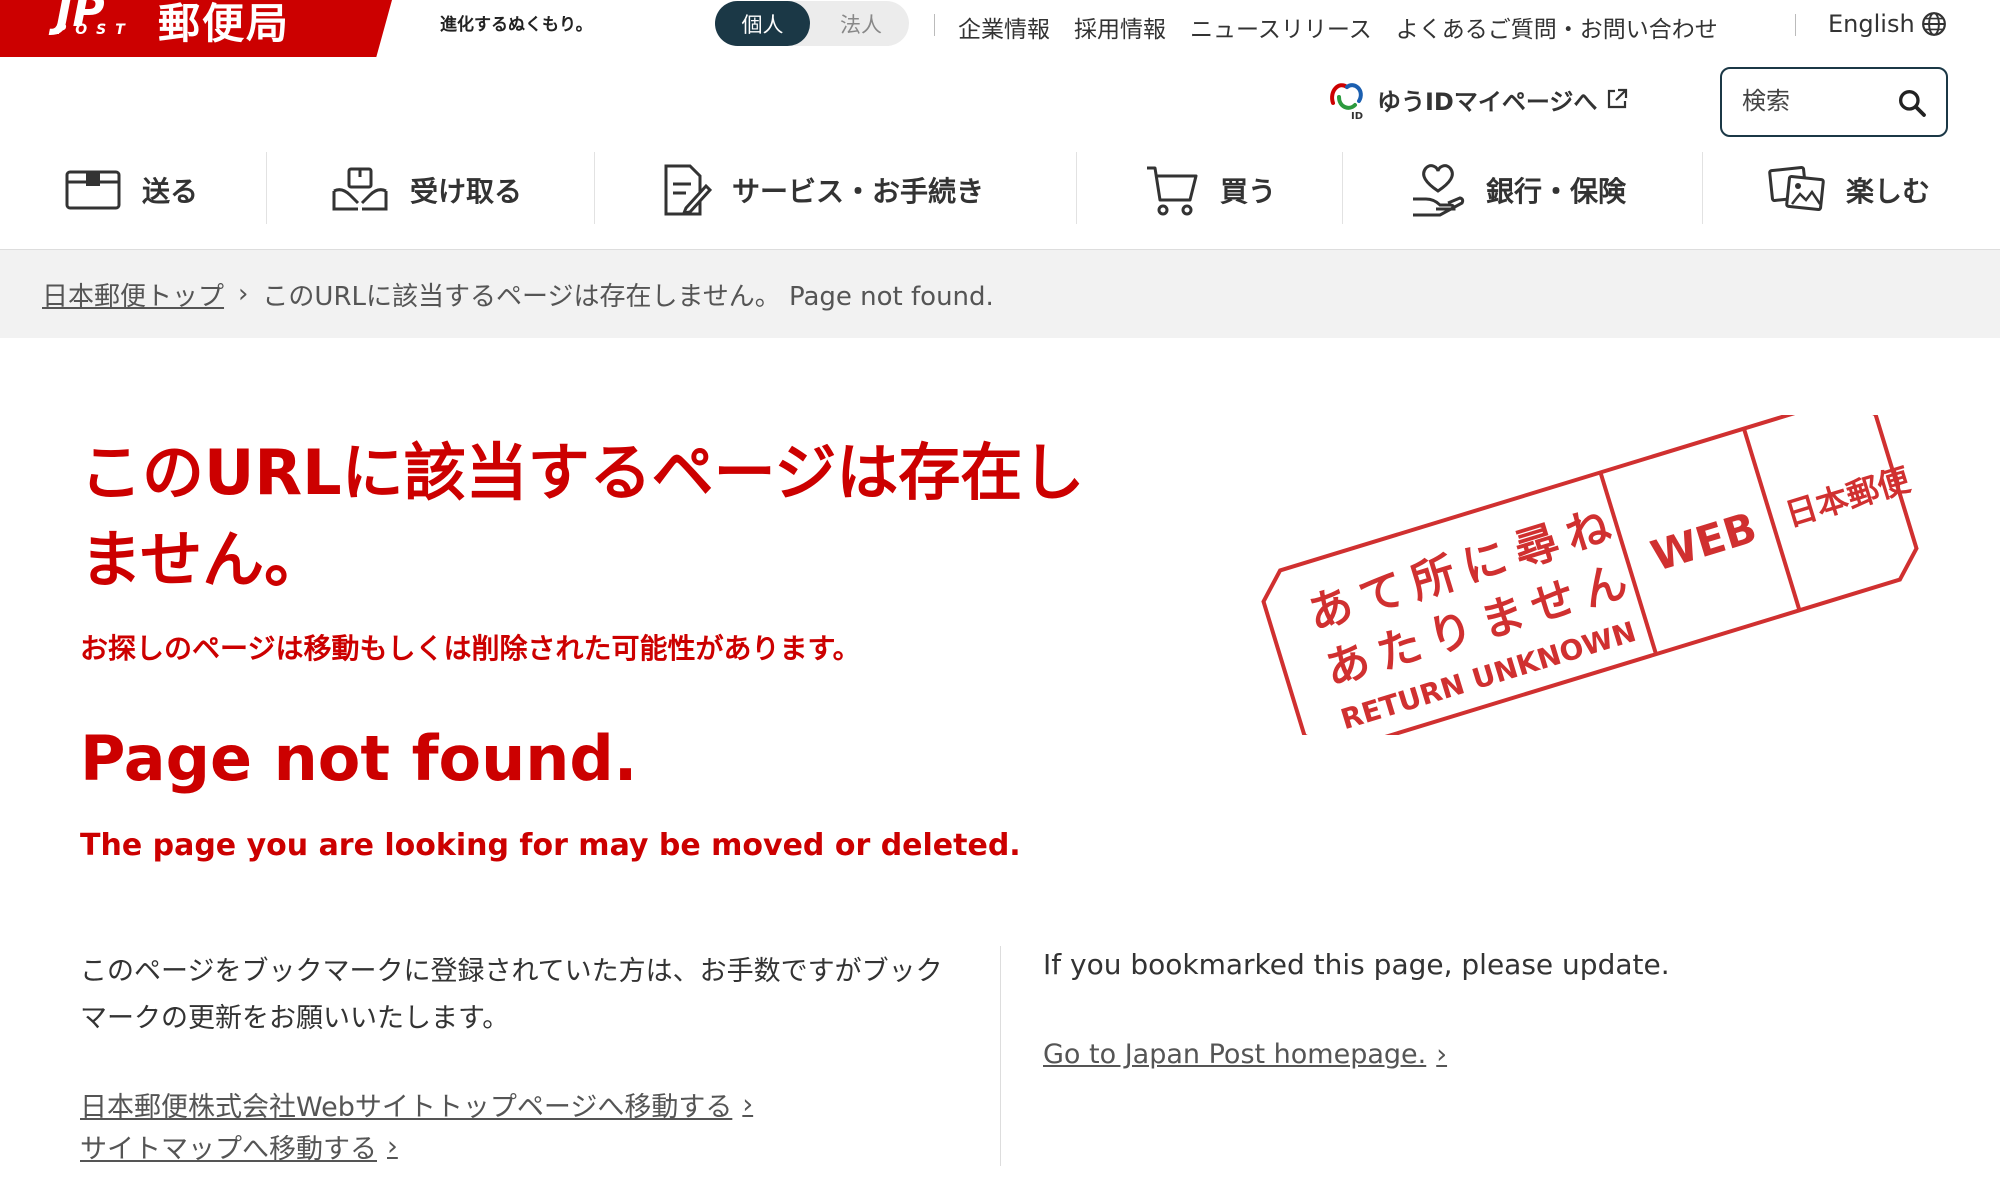 The height and width of the screenshot is (1200, 2000). Describe the element at coordinates (812, 23) in the screenshot. I see `audience-toggle: 個人 法人` at that location.